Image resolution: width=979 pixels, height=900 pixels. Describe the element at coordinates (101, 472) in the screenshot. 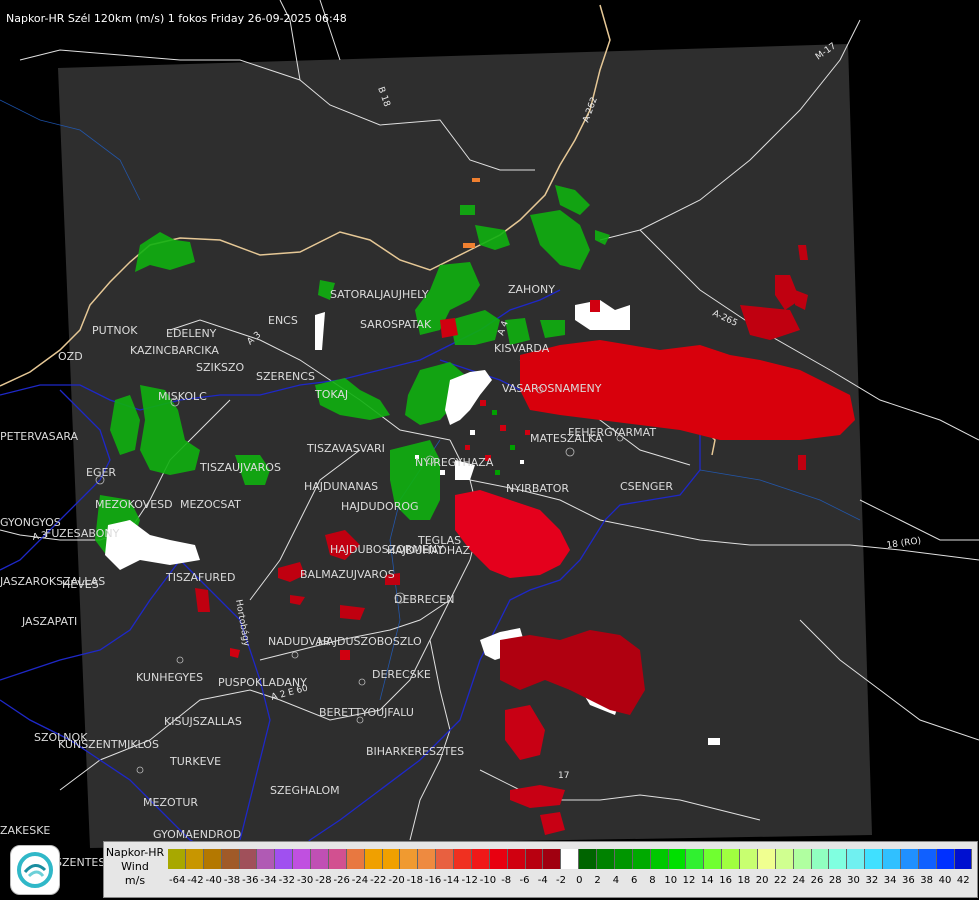

I see `place-label: EGER` at that location.